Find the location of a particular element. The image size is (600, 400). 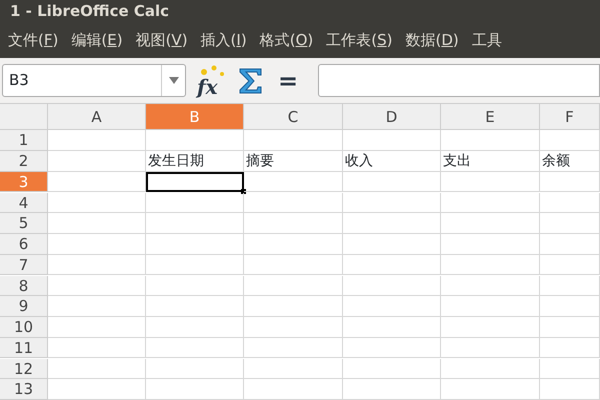

row-header: 11 is located at coordinates (24, 348).